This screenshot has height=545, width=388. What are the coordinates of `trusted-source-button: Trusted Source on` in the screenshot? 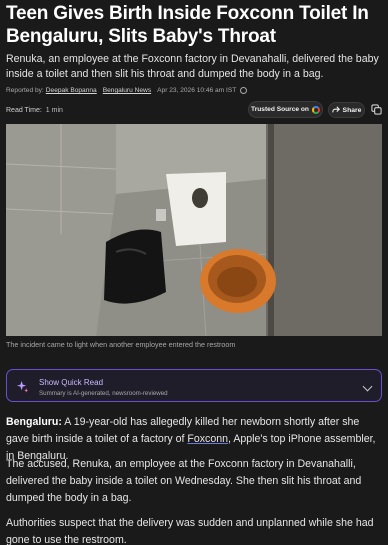 It's located at (285, 109).